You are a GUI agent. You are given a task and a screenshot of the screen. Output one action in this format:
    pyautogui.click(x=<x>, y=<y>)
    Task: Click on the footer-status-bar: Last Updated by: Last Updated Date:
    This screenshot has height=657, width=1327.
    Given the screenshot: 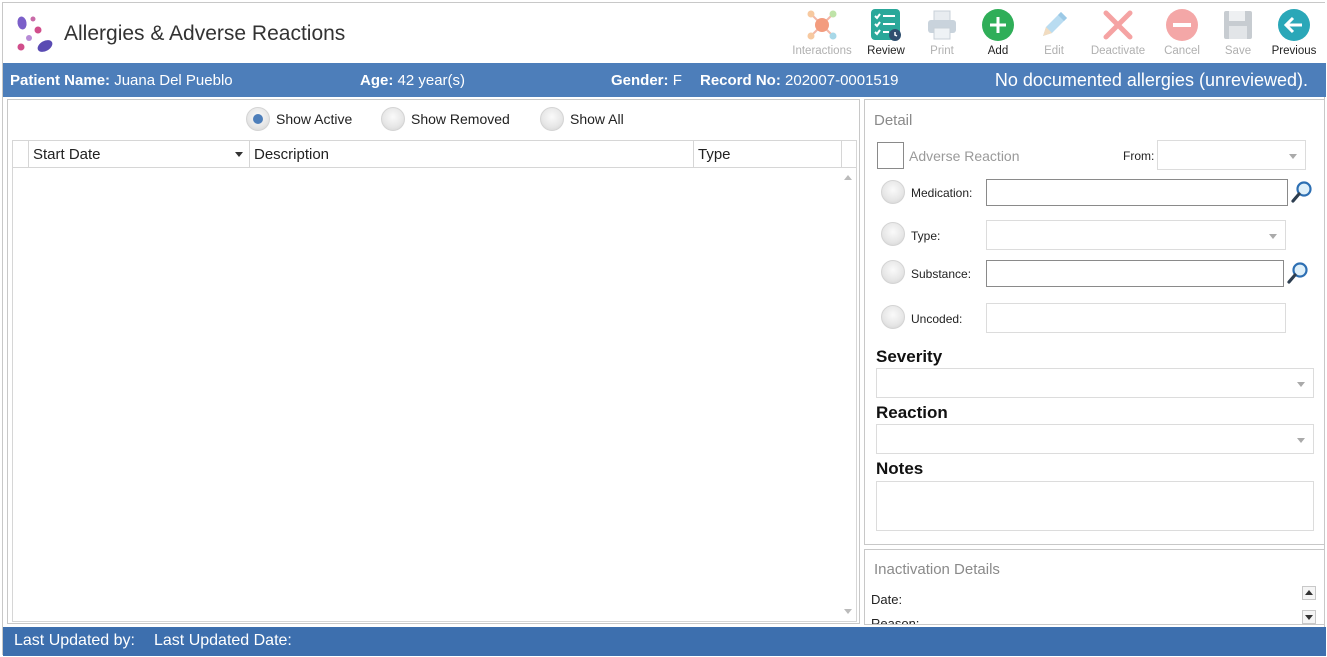 What is the action you would take?
    pyautogui.click(x=664, y=641)
    